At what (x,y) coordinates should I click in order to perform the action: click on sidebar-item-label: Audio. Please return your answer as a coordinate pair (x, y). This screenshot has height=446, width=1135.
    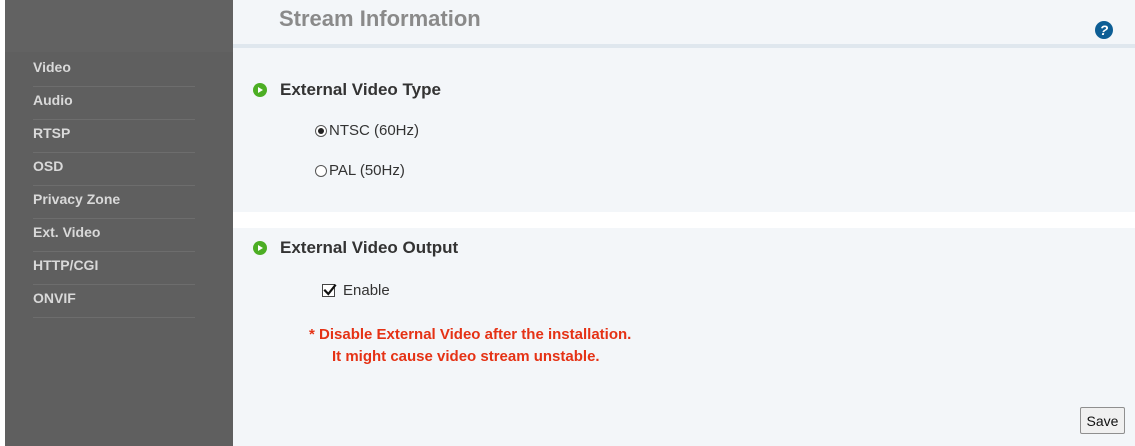
    Looking at the image, I should click on (53, 100).